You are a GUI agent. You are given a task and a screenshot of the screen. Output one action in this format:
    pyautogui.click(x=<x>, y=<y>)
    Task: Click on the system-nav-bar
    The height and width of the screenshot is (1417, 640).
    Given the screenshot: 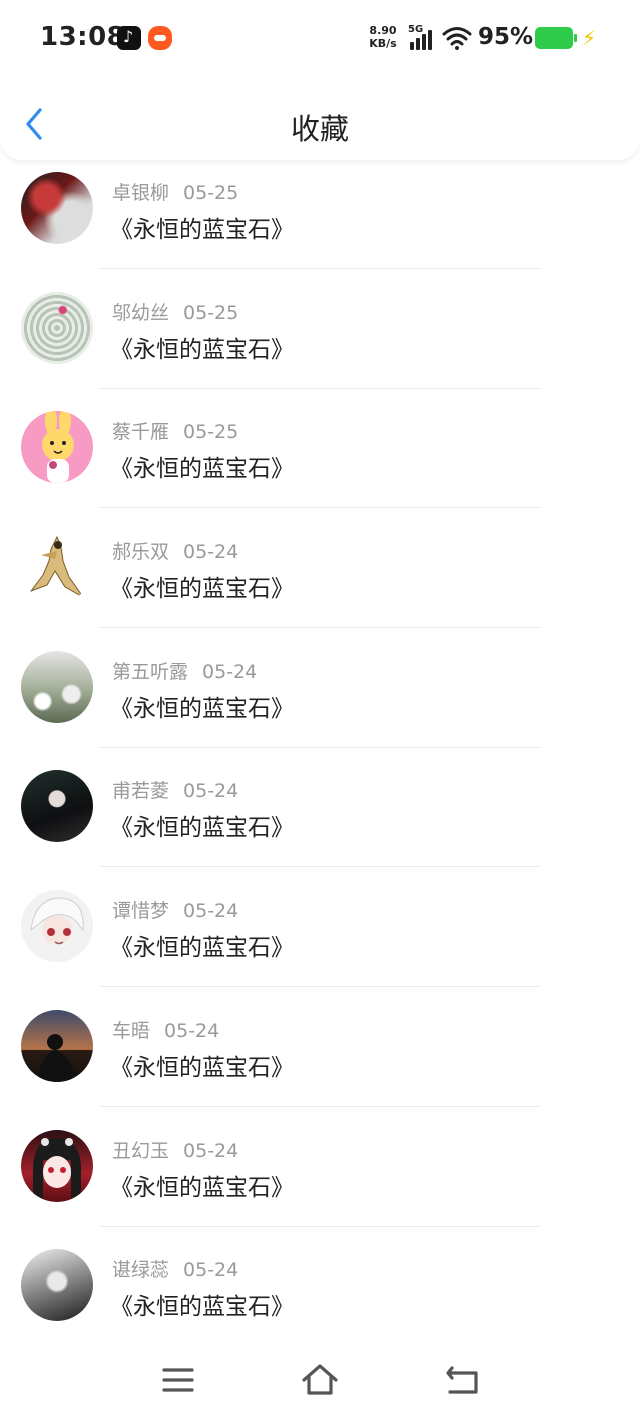 What is the action you would take?
    pyautogui.click(x=320, y=1378)
    